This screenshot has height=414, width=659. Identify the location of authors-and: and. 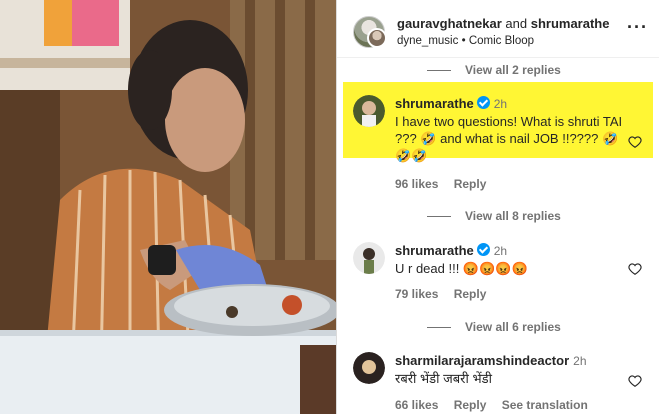
(516, 23).